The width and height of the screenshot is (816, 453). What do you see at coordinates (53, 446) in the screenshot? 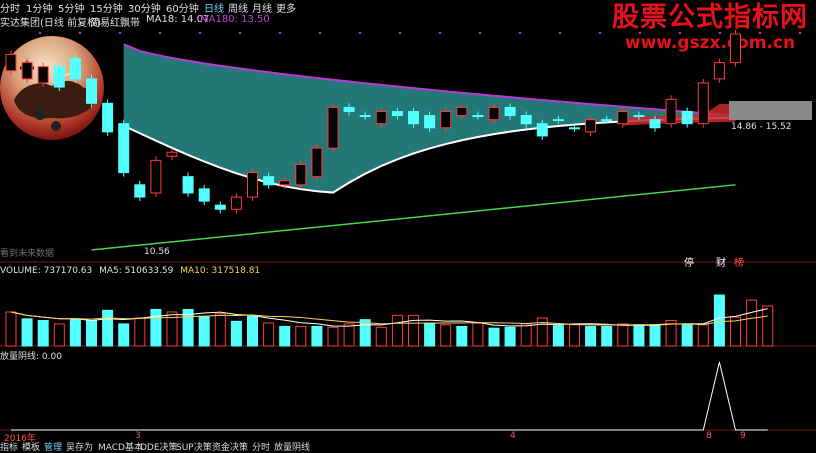
I see `tab-manage: 管理` at bounding box center [53, 446].